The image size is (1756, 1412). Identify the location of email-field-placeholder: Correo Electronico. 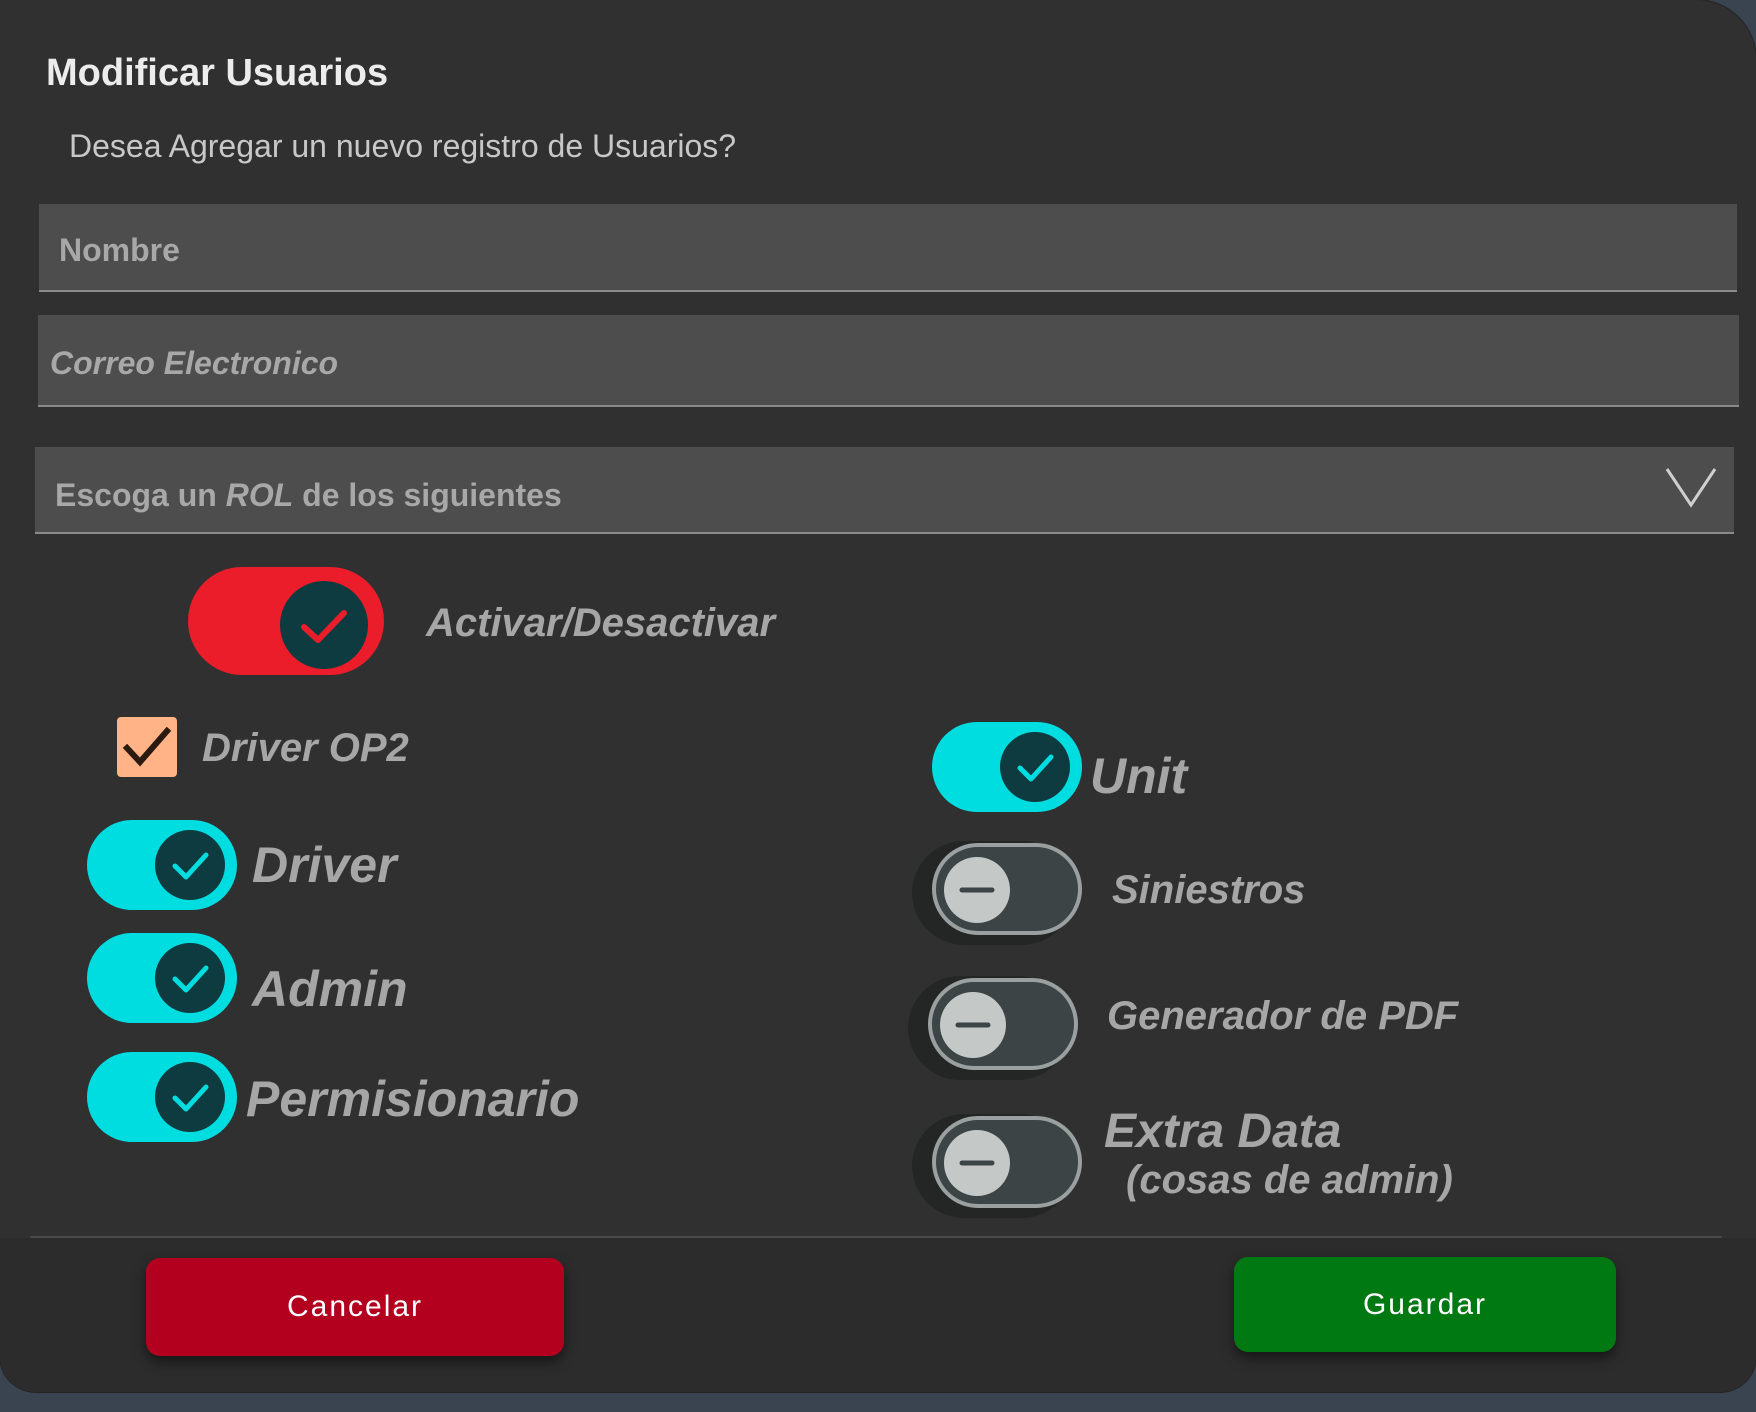
(194, 363).